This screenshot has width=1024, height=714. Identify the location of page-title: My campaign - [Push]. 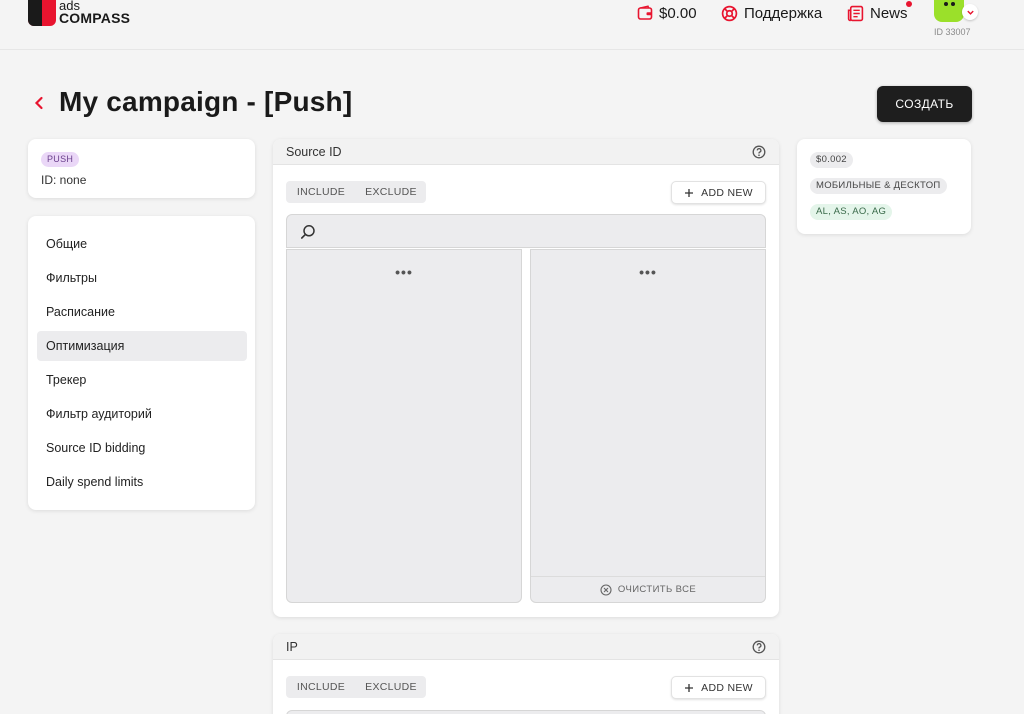
(206, 101).